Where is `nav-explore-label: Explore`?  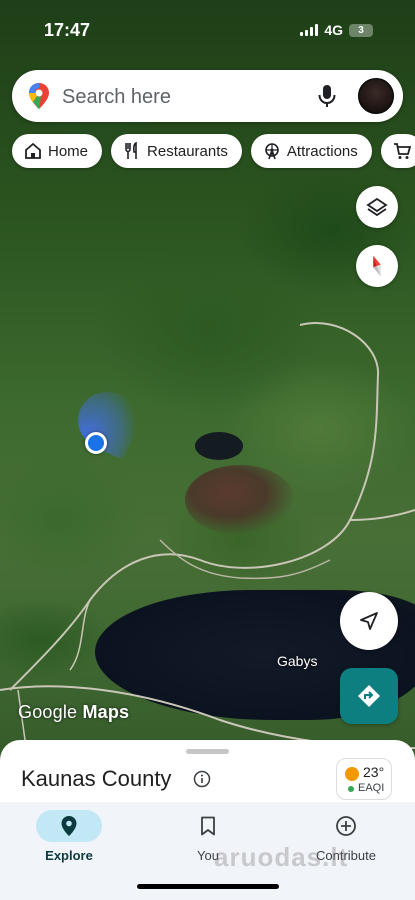 nav-explore-label: Explore is located at coordinates (69, 855).